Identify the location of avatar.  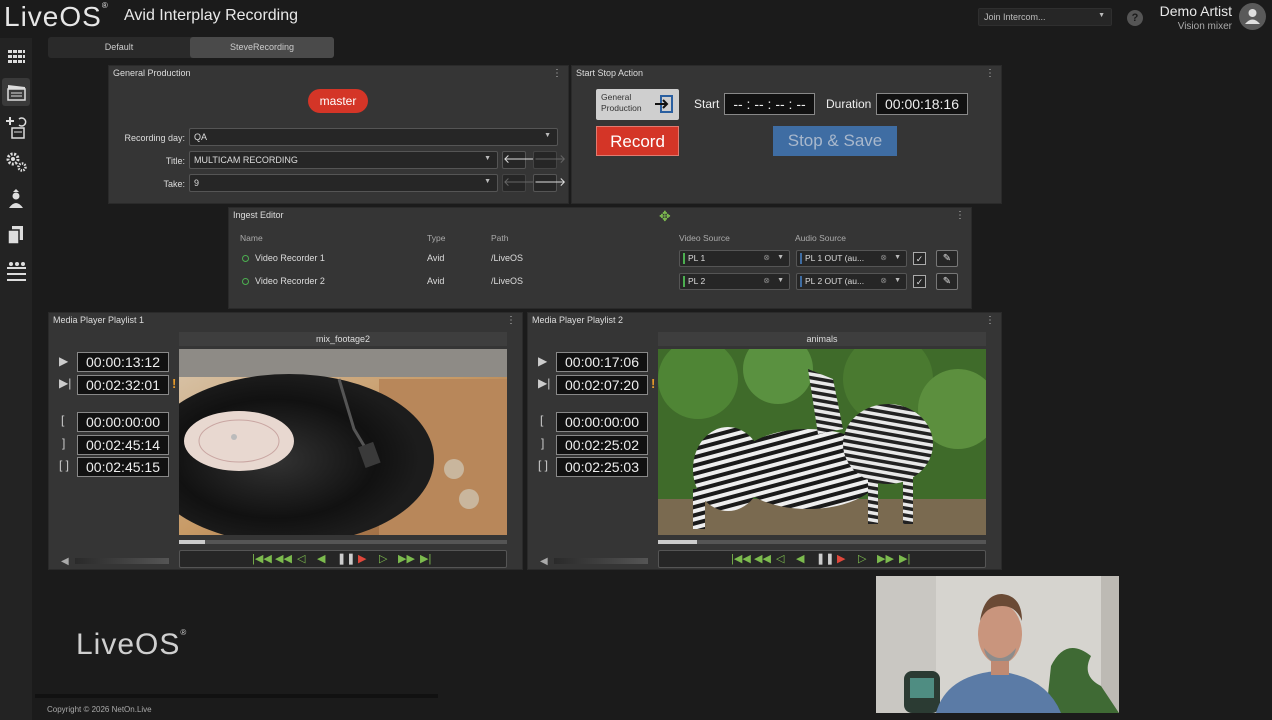
(1252, 16).